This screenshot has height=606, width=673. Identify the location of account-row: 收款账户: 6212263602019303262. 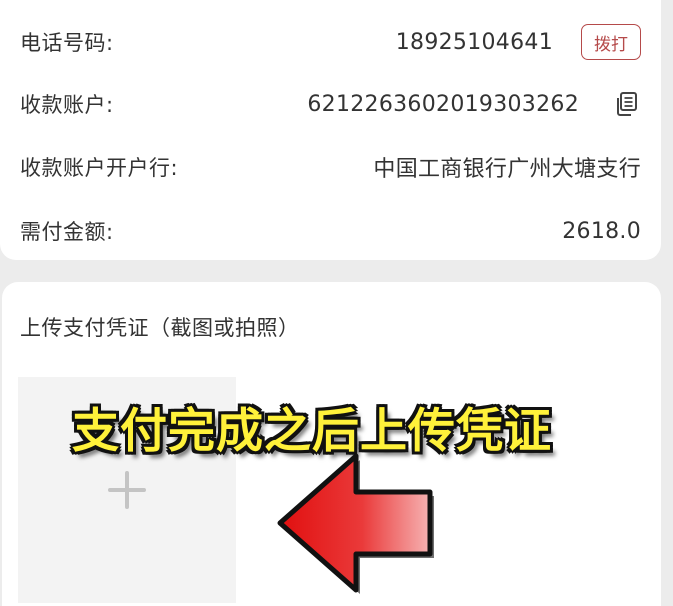
(330, 104).